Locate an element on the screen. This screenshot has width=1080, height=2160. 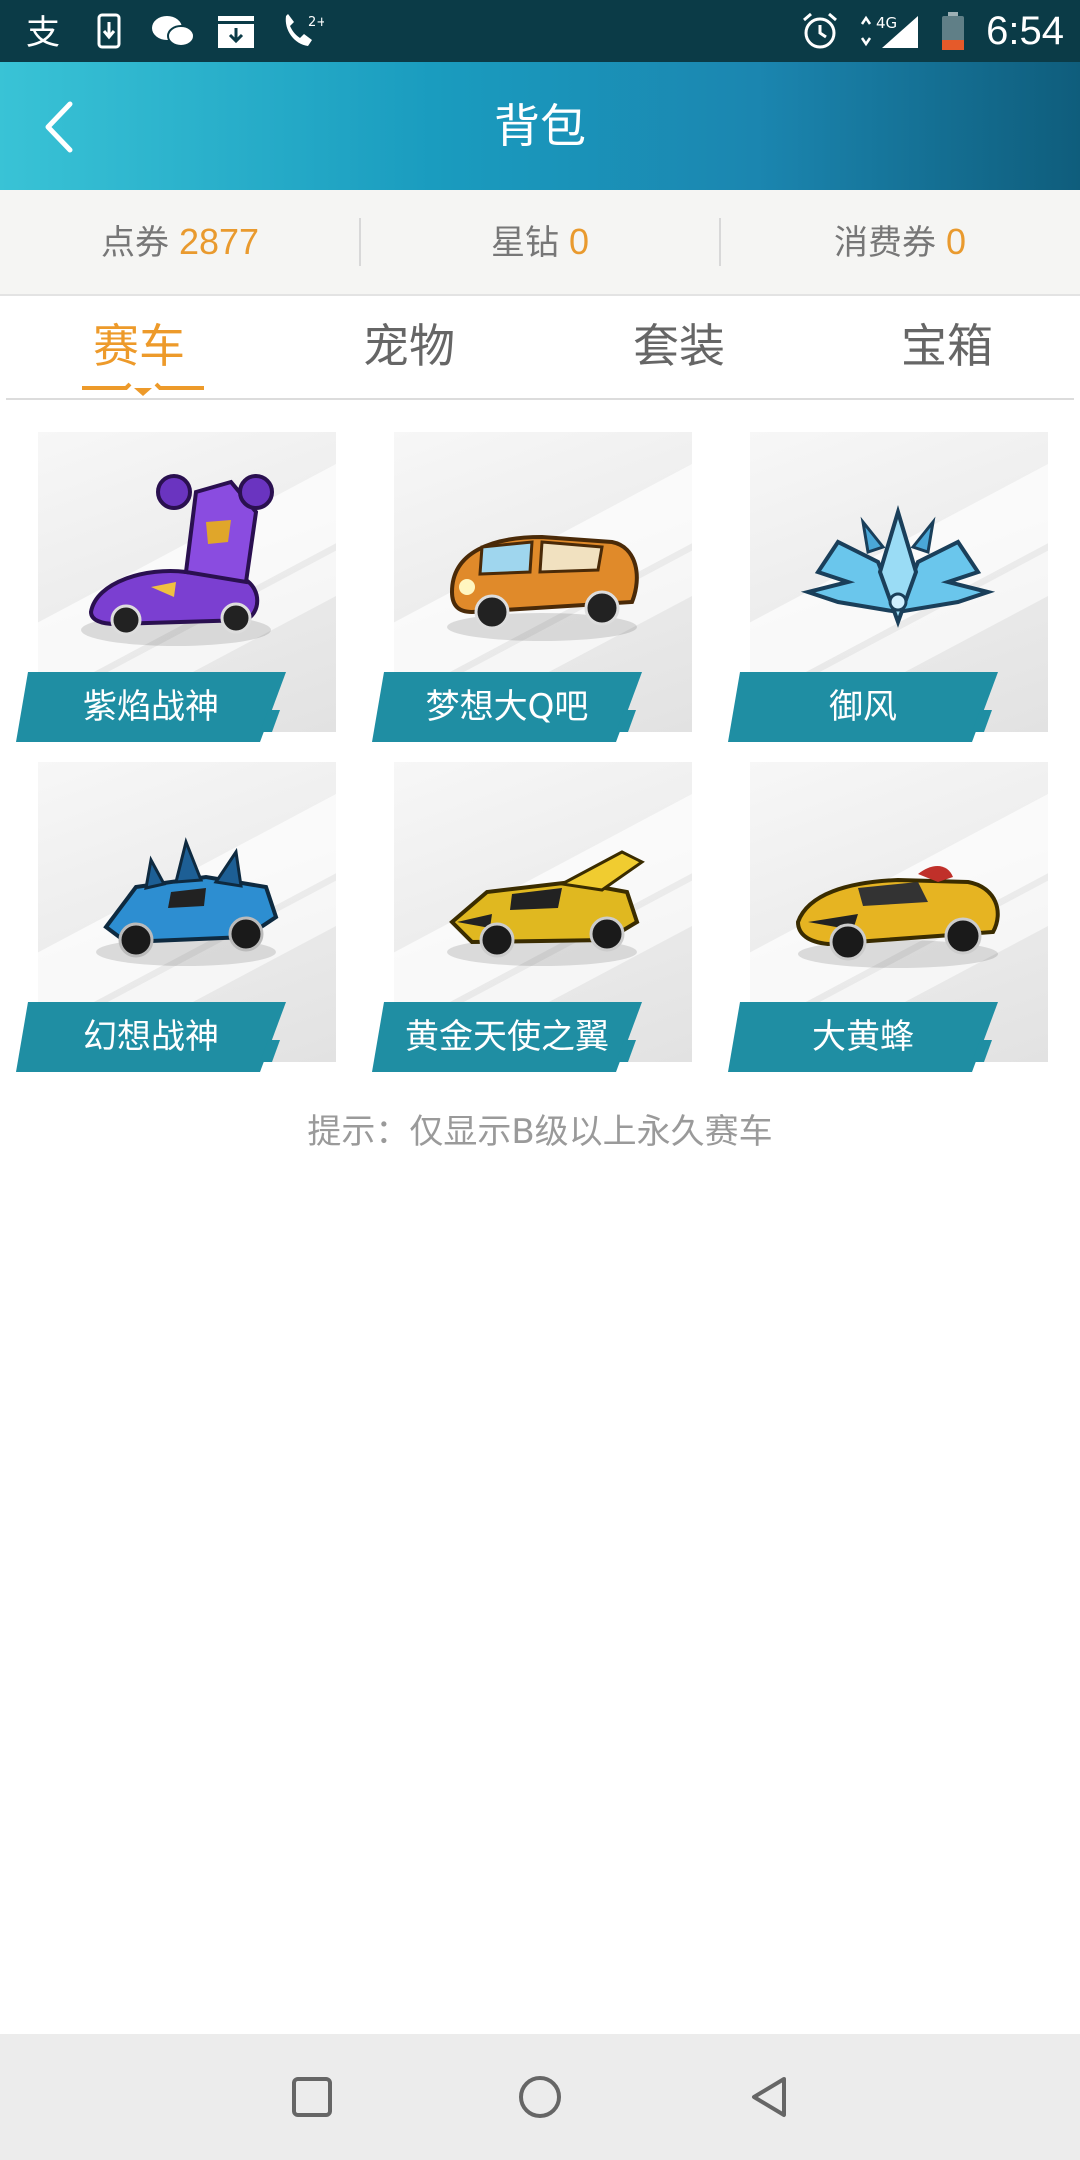
item-card: 大黄蜂 is located at coordinates (888, 917).